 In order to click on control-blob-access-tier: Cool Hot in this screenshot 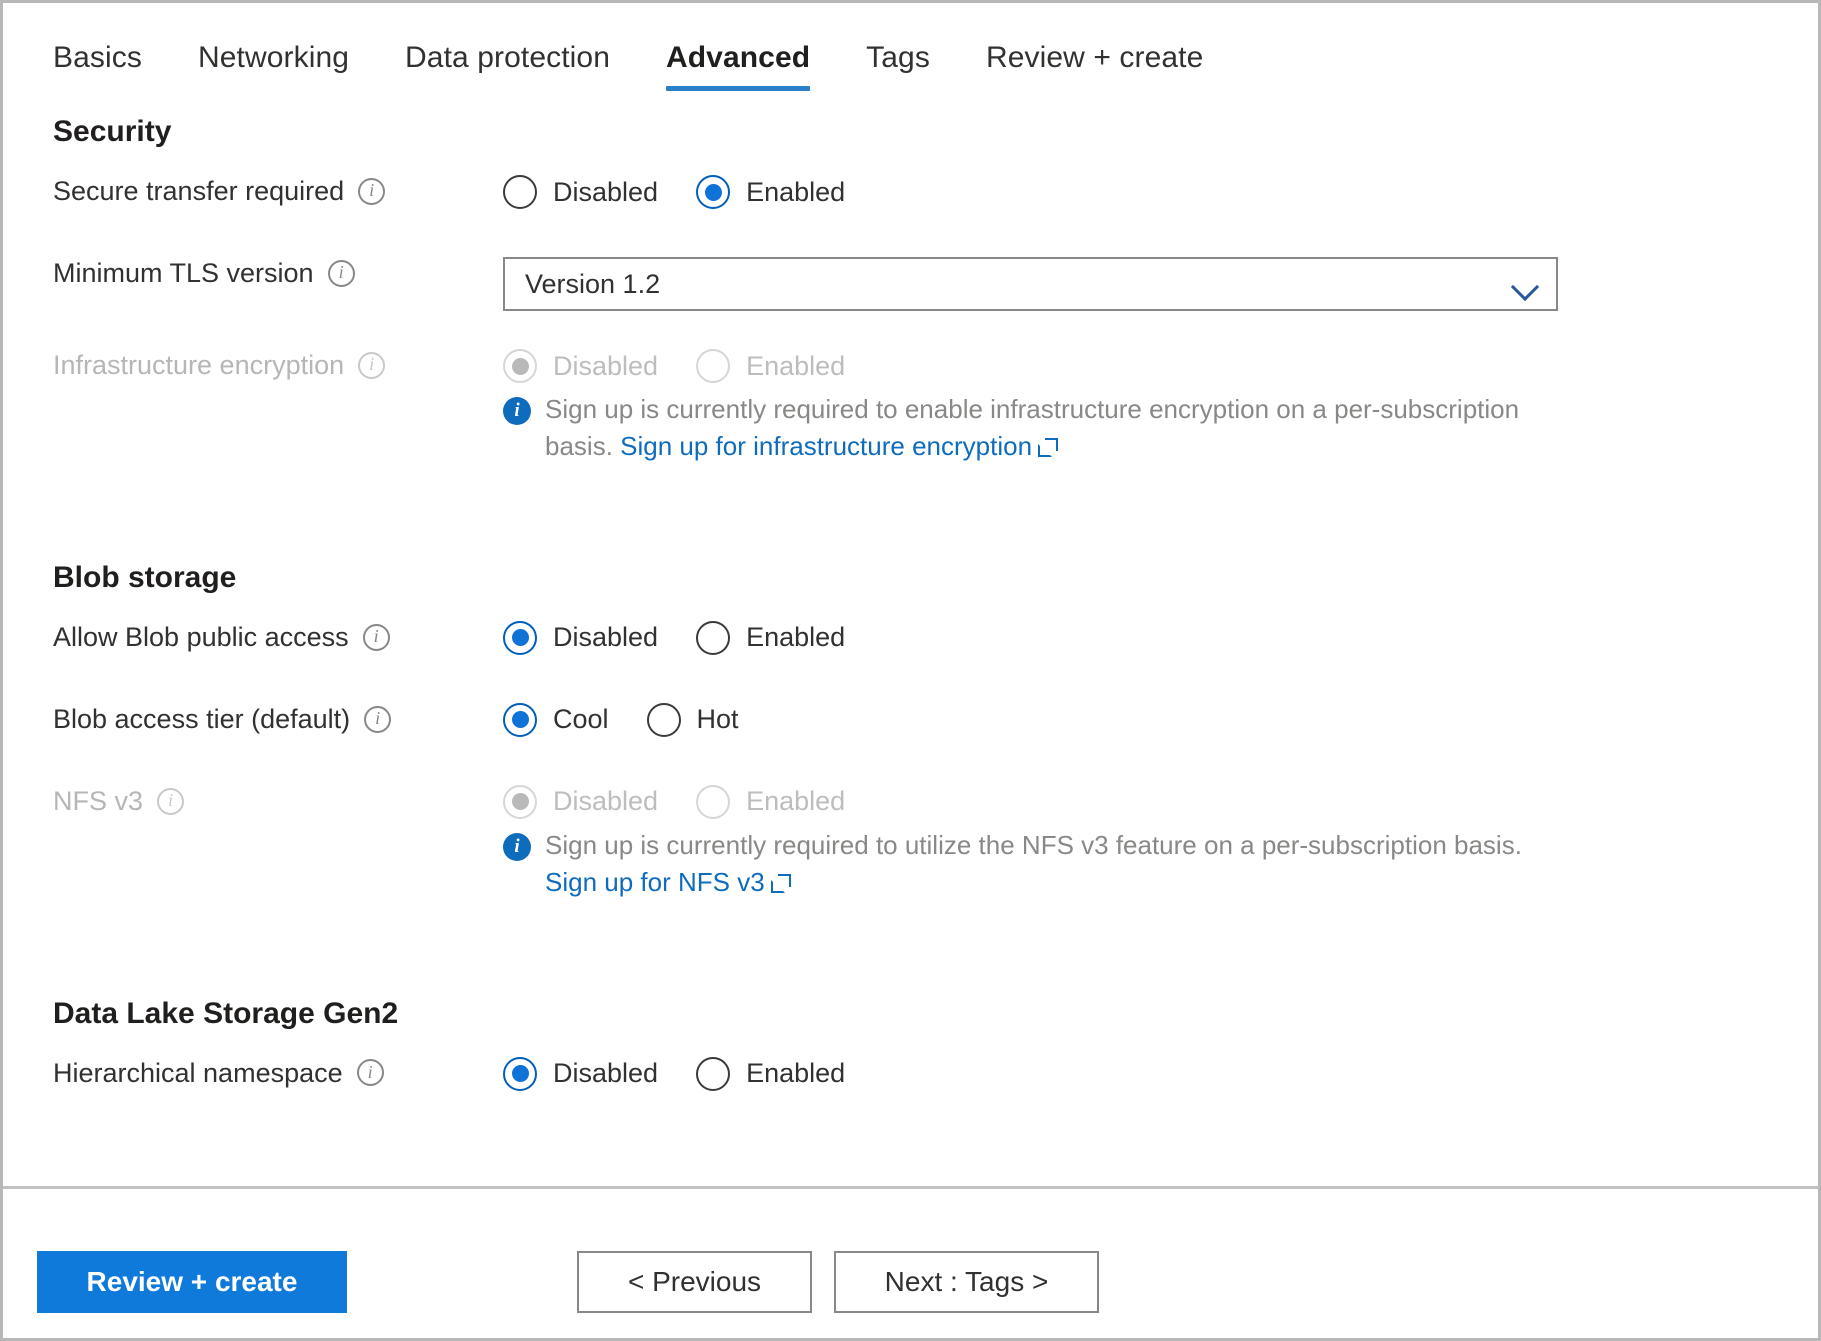, I will do `click(1150, 719)`.